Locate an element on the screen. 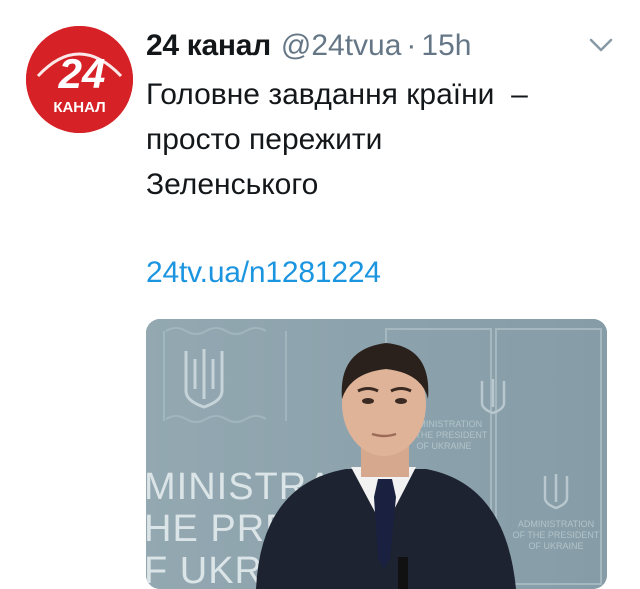  tweet-menu-button is located at coordinates (601, 45).